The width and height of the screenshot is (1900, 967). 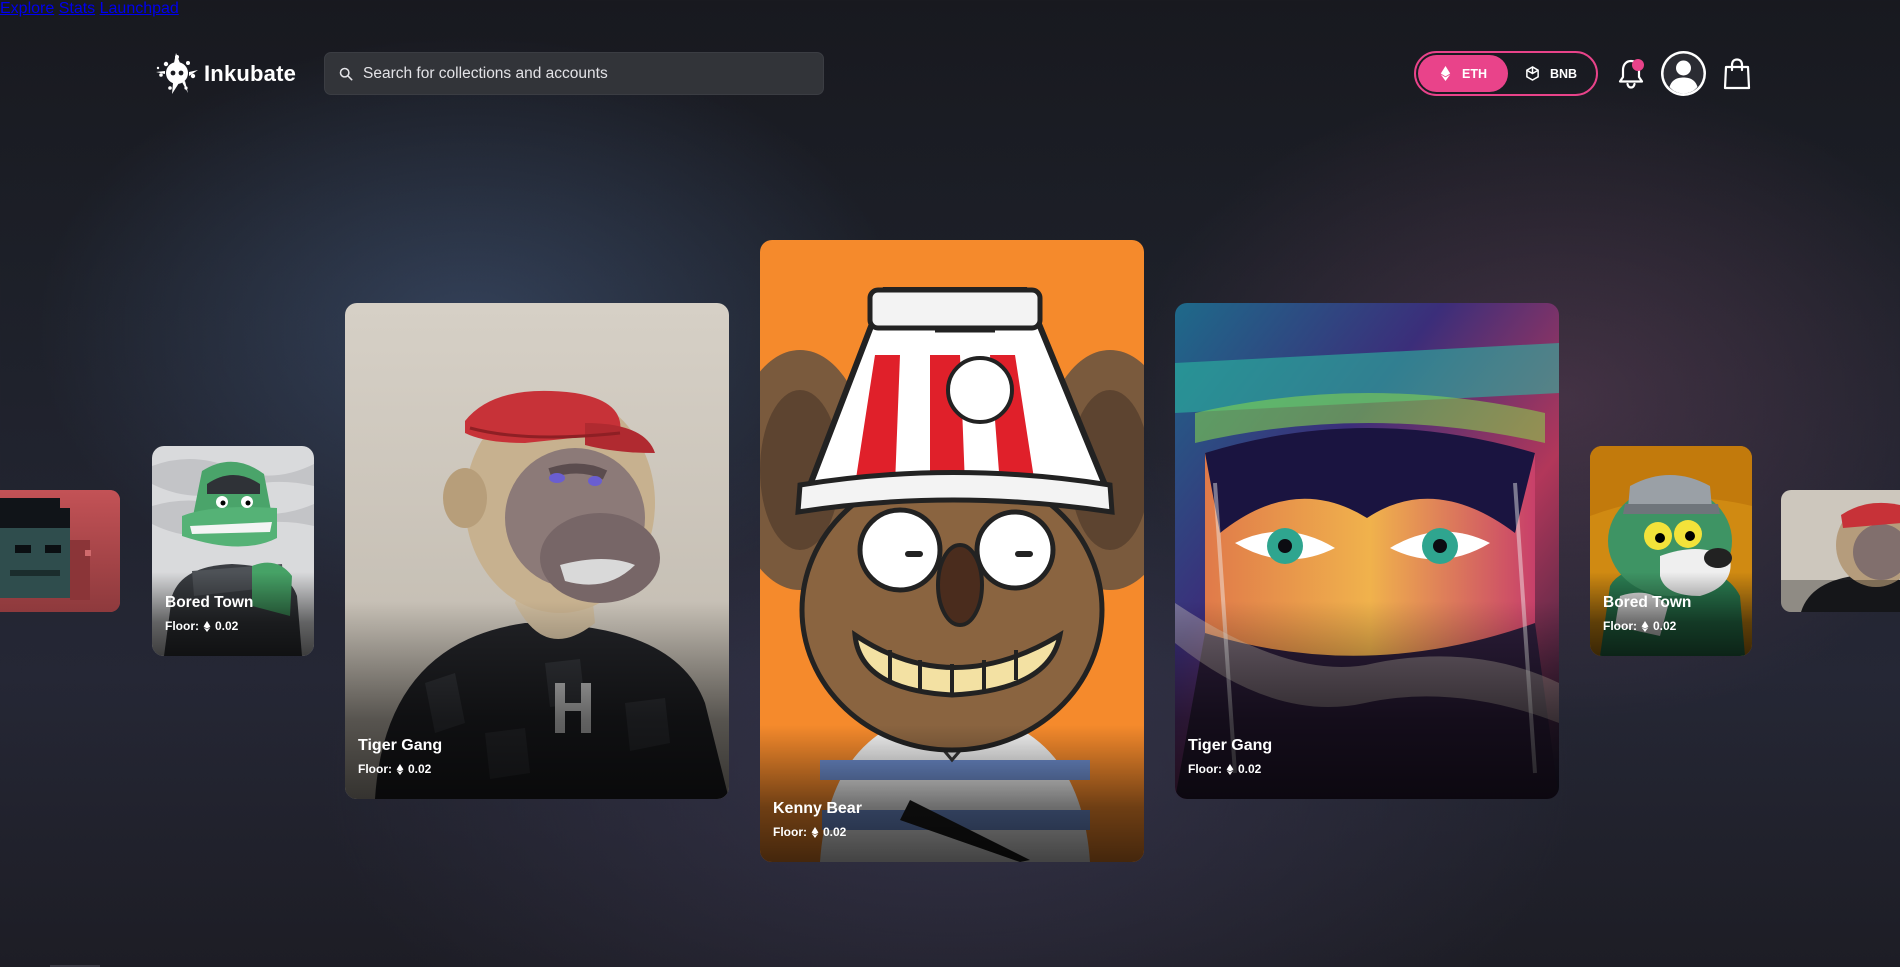 I want to click on chain-option-eth: ETH, so click(x=1463, y=73).